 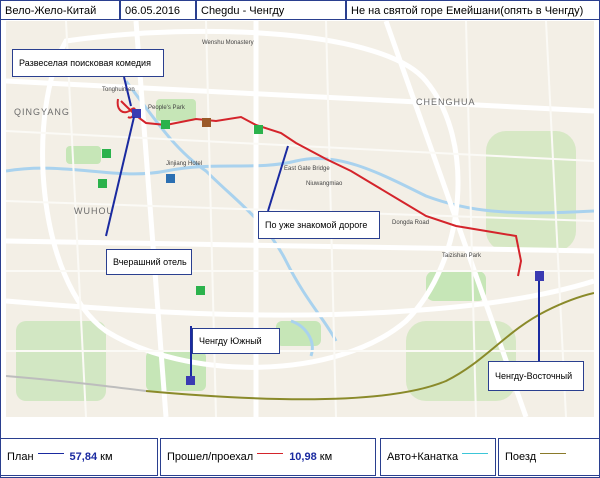 I want to click on footer-auto: Авто+Канатка, so click(x=438, y=457).